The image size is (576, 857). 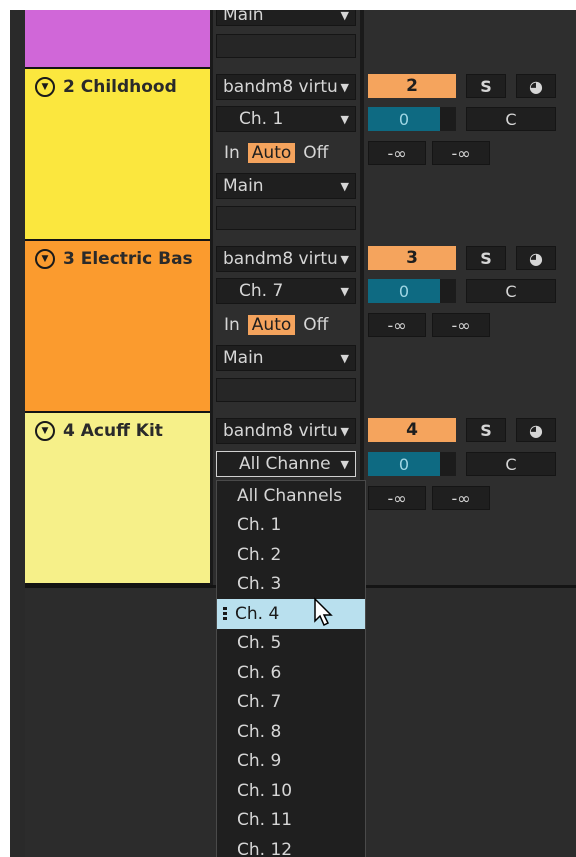 I want to click on mouse-pointer-icon, so click(x=323, y=612).